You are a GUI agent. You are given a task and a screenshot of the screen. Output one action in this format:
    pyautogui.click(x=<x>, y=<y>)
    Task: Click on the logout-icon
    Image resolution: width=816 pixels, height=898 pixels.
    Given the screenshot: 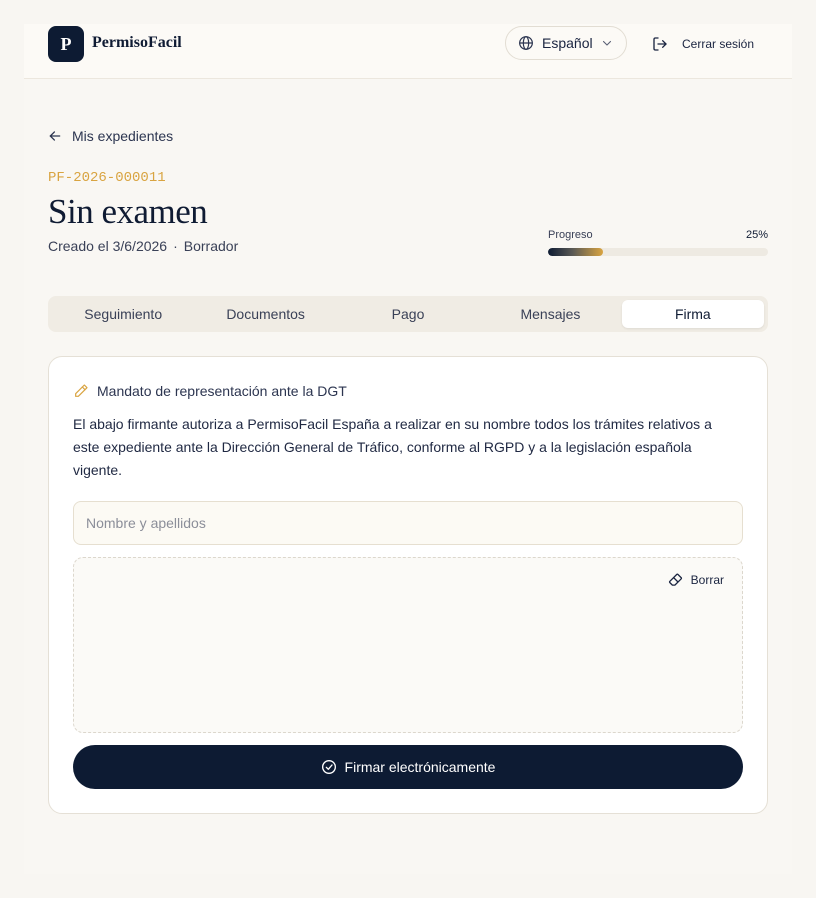 What is the action you would take?
    pyautogui.click(x=660, y=44)
    